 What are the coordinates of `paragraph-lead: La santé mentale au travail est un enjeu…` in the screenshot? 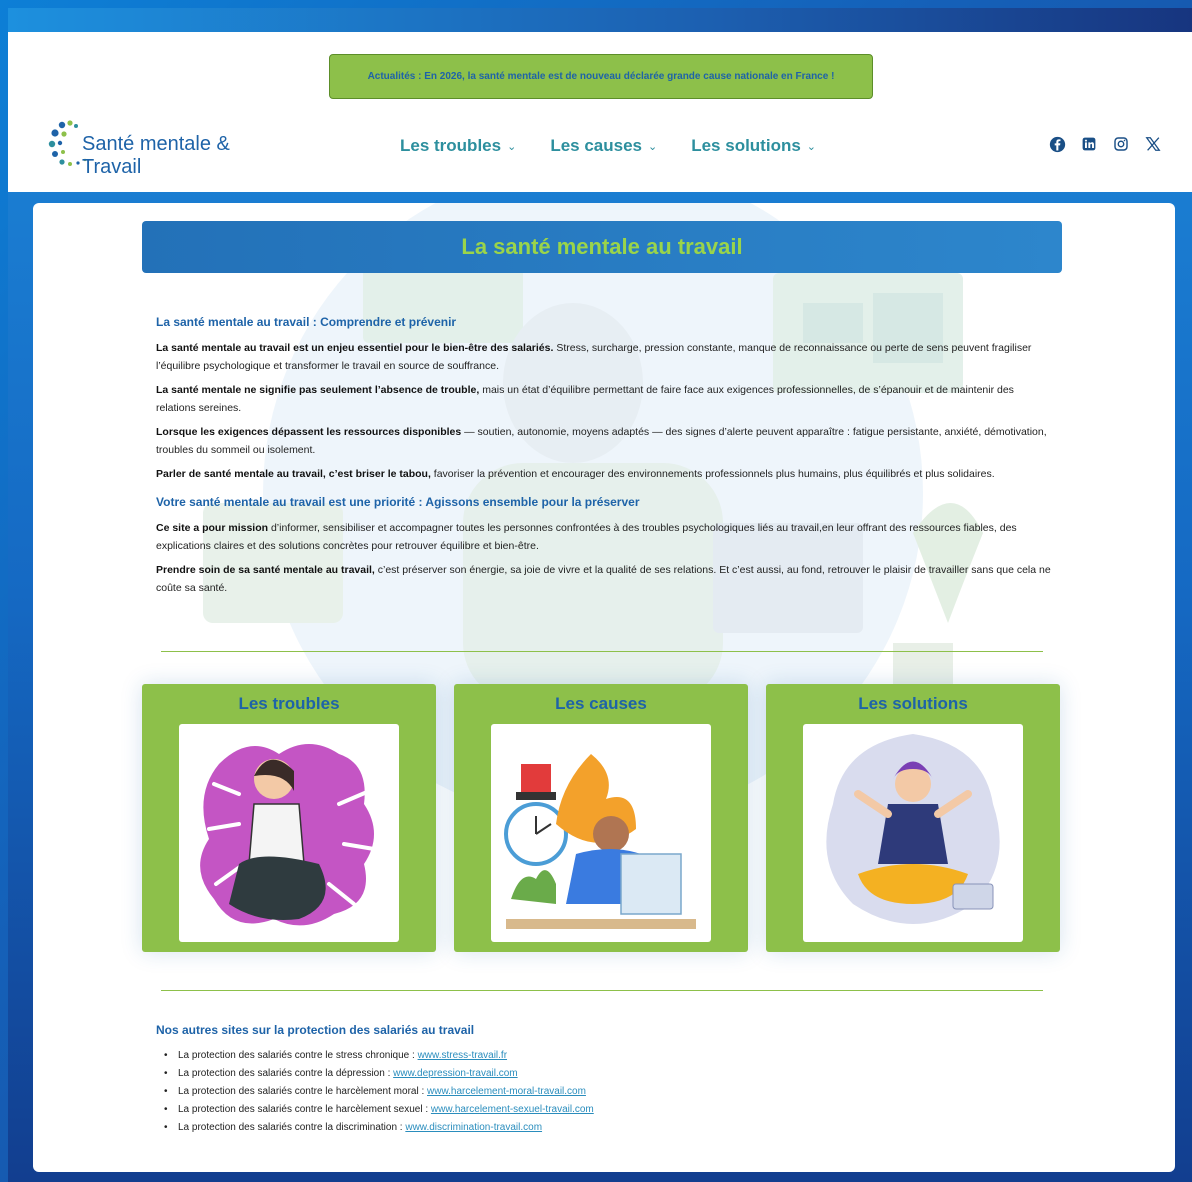 It's located at (355, 348).